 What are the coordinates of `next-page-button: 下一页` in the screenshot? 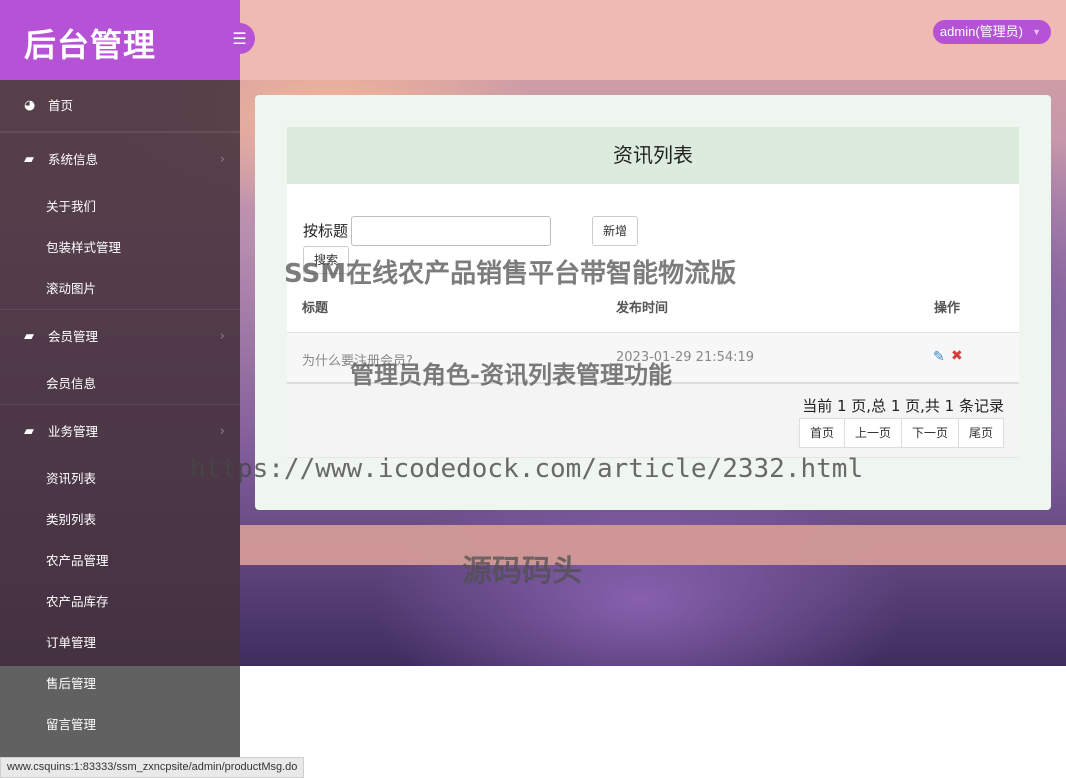 It's located at (929, 433).